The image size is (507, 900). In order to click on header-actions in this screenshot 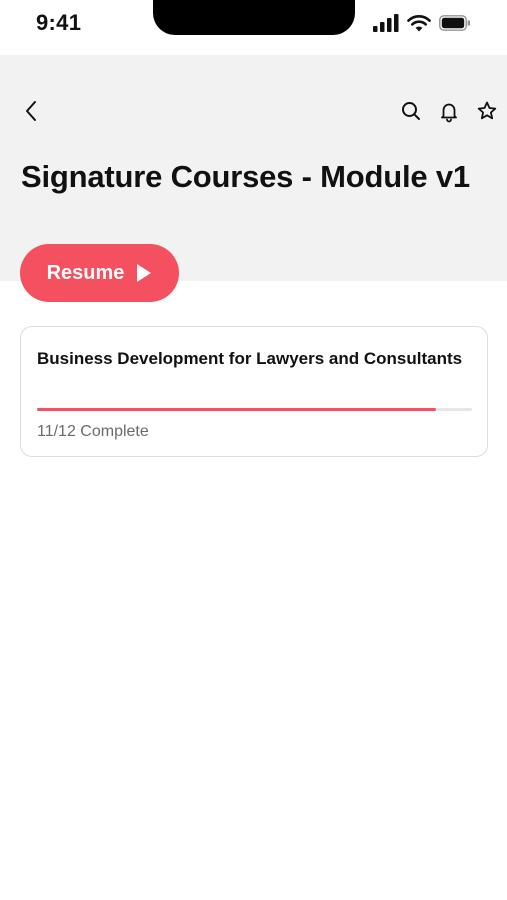, I will do `click(449, 111)`.